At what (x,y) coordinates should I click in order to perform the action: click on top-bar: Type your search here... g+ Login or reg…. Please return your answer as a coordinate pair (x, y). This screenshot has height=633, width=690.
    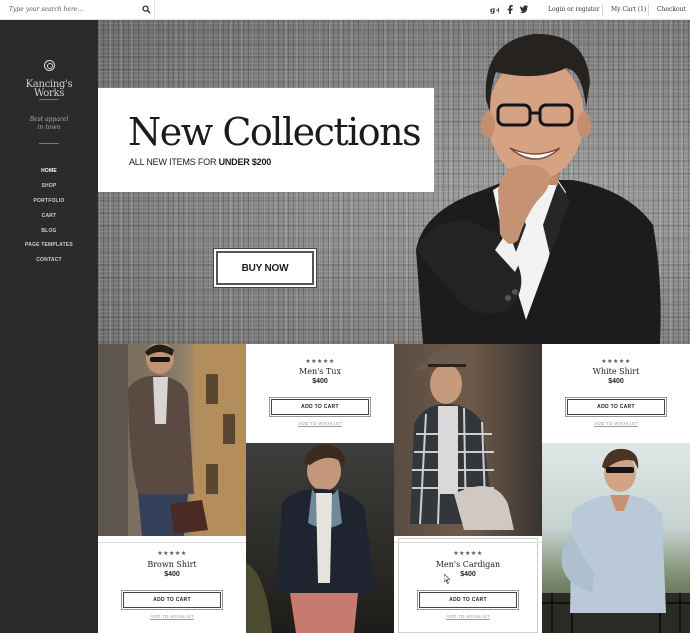
    Looking at the image, I should click on (345, 10).